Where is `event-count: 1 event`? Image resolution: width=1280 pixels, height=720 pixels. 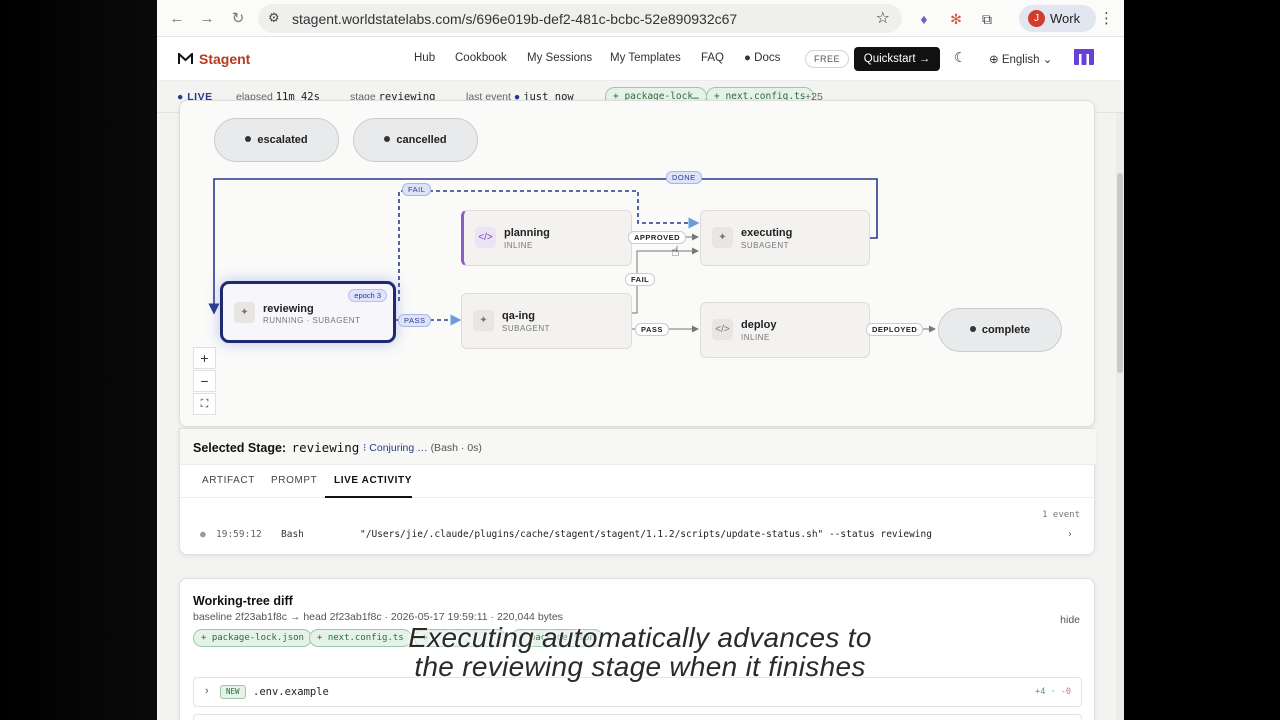 event-count: 1 event is located at coordinates (1061, 515).